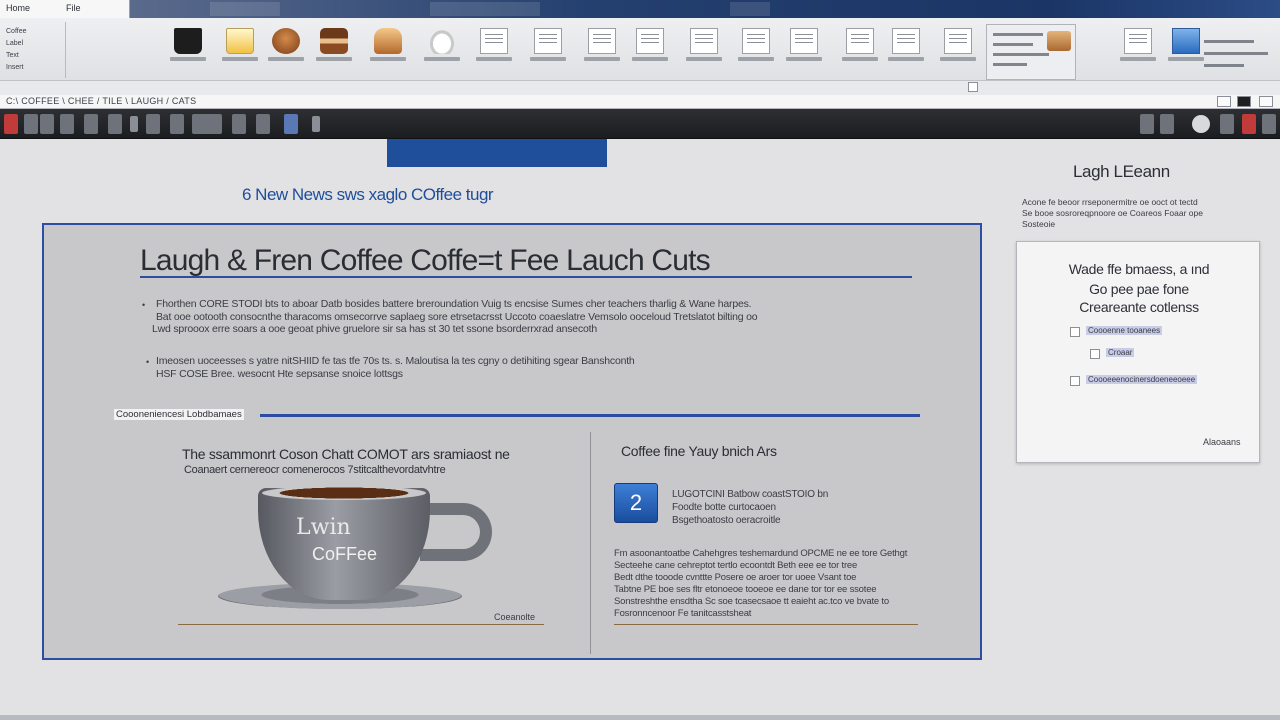 The height and width of the screenshot is (720, 1280). What do you see at coordinates (323, 527) in the screenshot?
I see `cup-label: Lwin` at bounding box center [323, 527].